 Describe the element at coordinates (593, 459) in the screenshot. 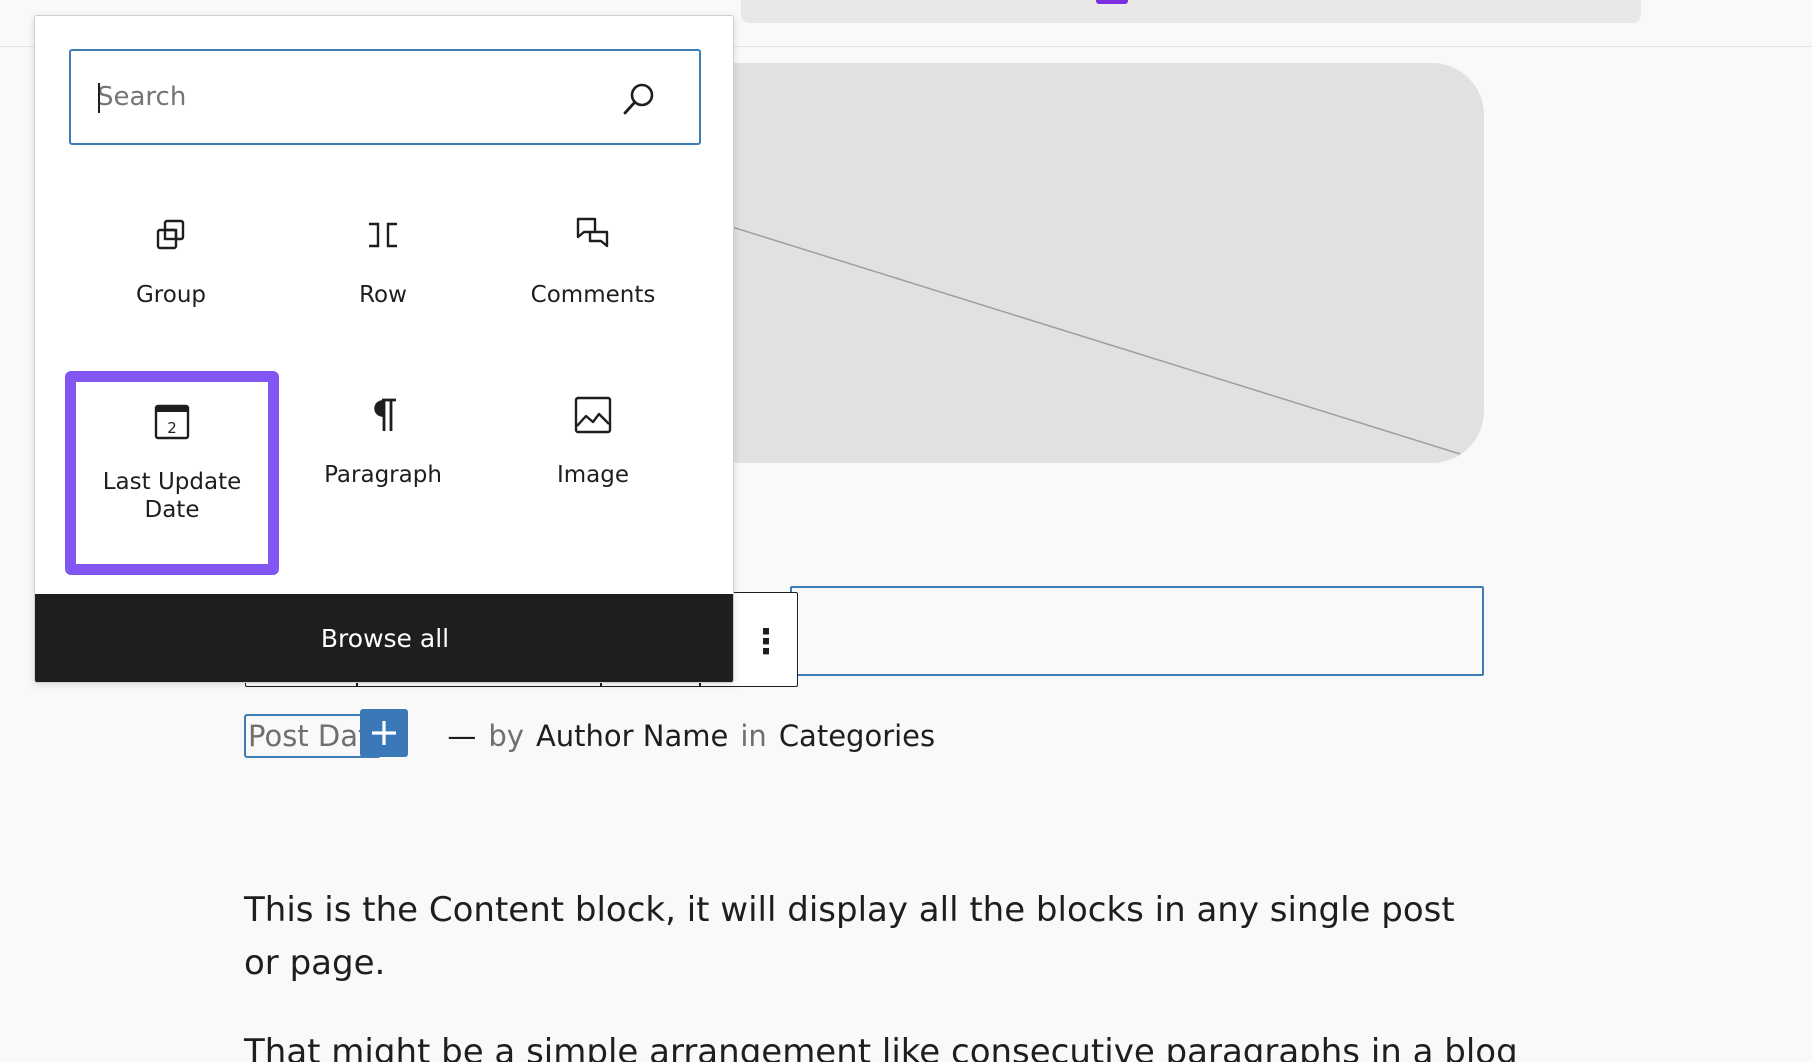

I see `block-item-image: Image` at that location.